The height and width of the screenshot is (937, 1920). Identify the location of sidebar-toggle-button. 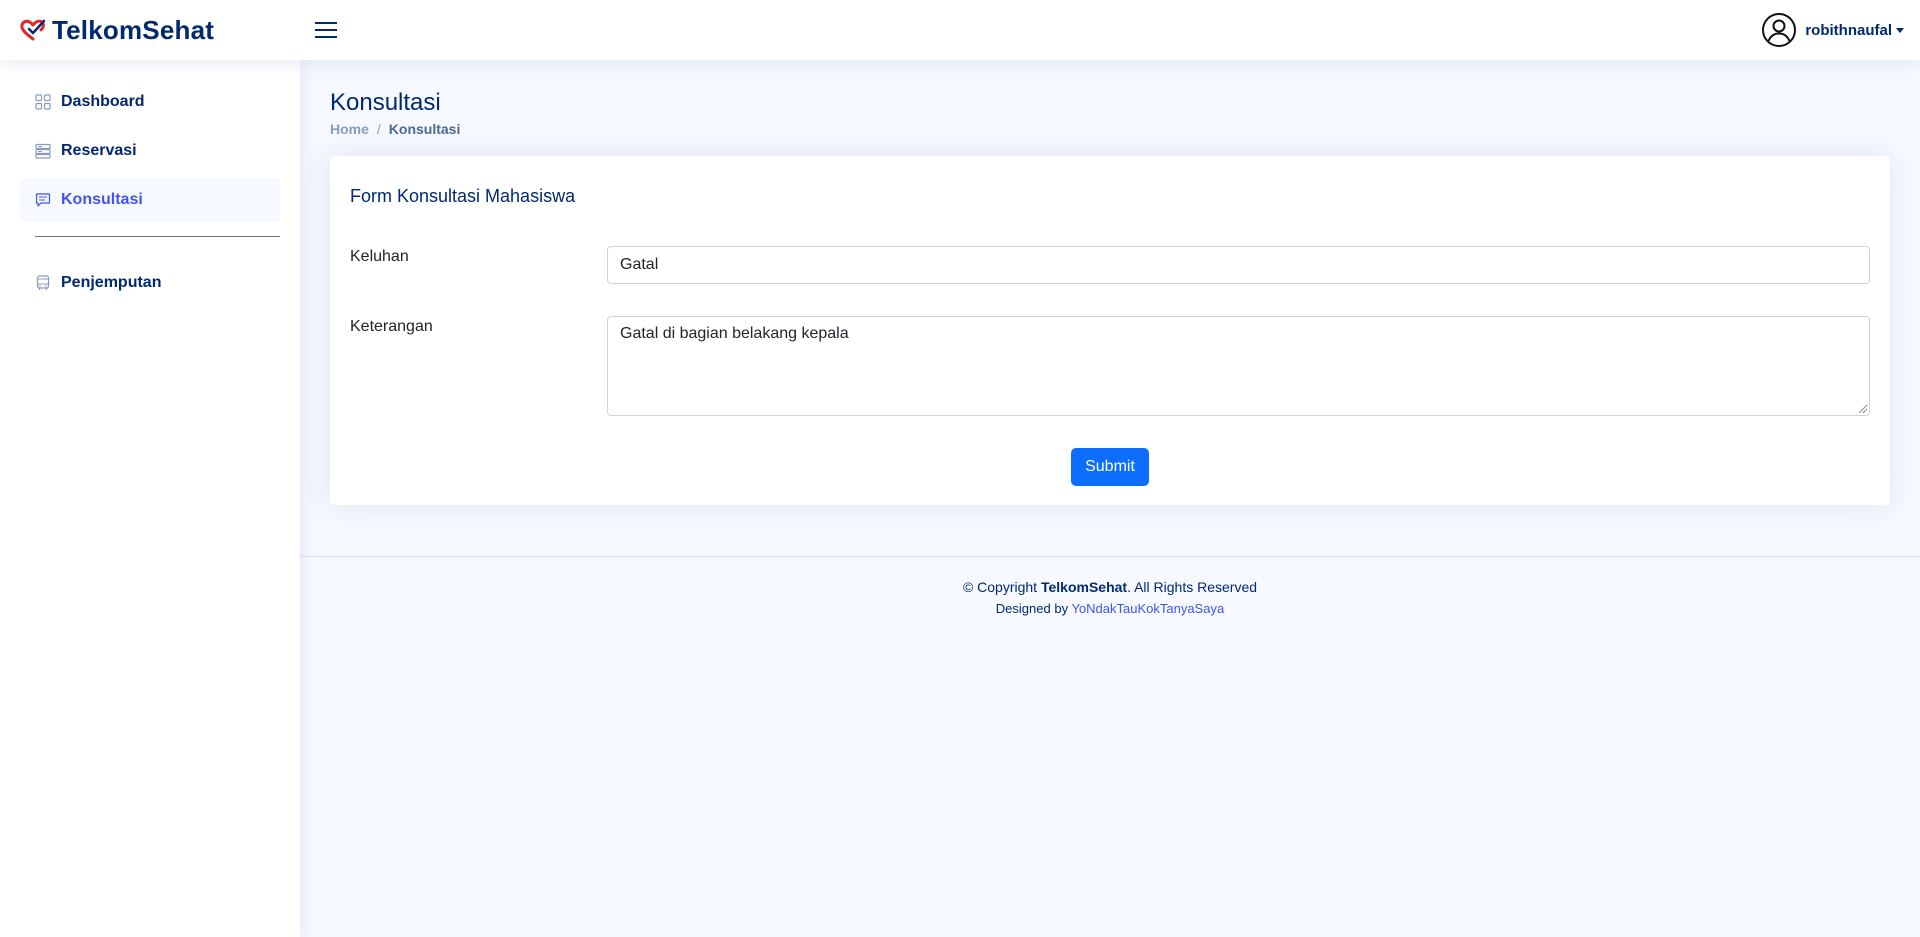
(326, 30).